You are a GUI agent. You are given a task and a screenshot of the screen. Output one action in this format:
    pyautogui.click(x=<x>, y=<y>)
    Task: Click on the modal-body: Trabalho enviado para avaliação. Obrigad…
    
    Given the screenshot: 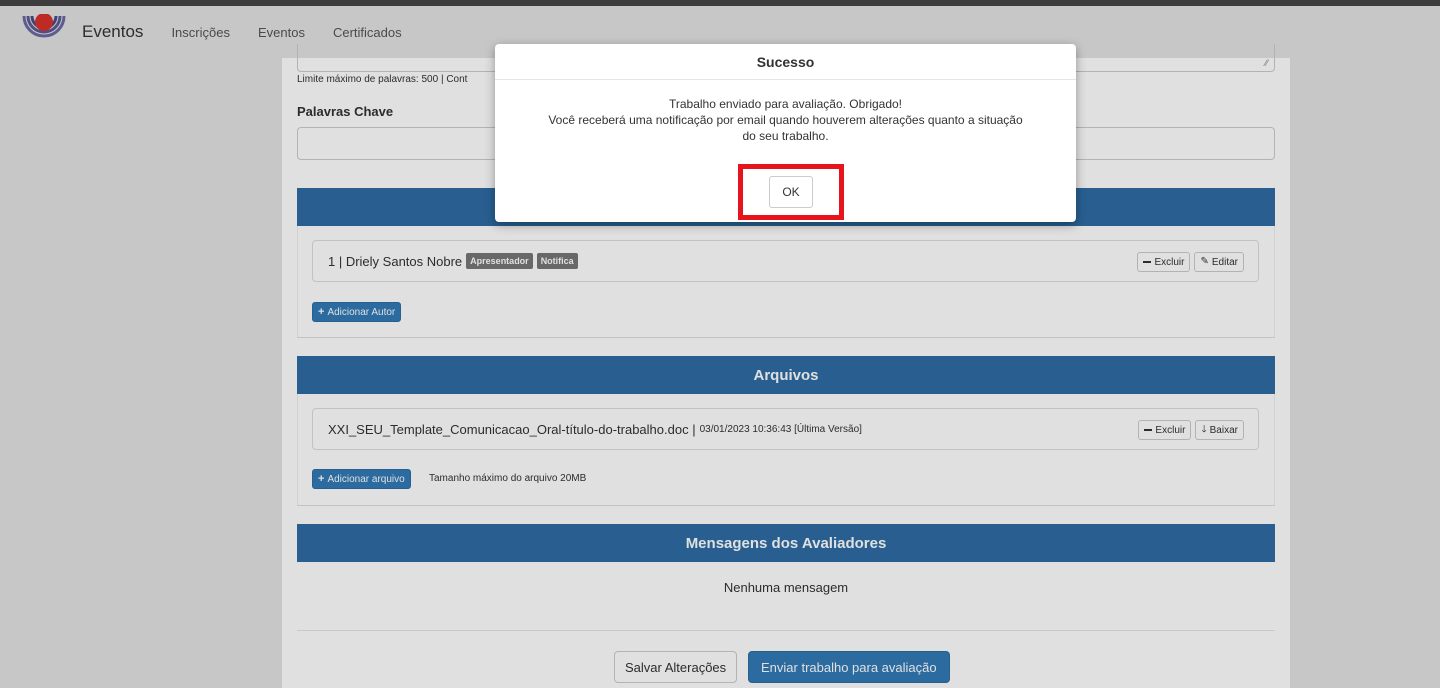 What is the action you would take?
    pyautogui.click(x=785, y=112)
    